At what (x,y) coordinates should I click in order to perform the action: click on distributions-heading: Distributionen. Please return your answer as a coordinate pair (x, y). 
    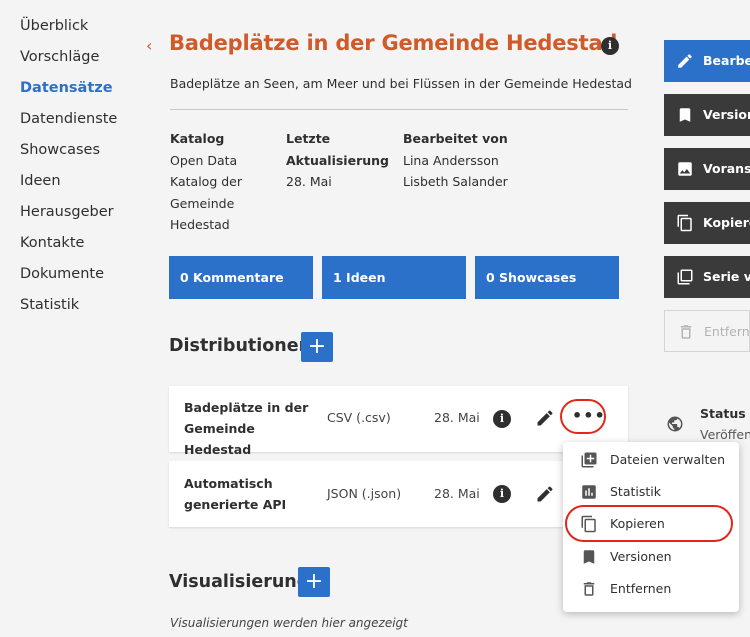
    Looking at the image, I should click on (240, 346).